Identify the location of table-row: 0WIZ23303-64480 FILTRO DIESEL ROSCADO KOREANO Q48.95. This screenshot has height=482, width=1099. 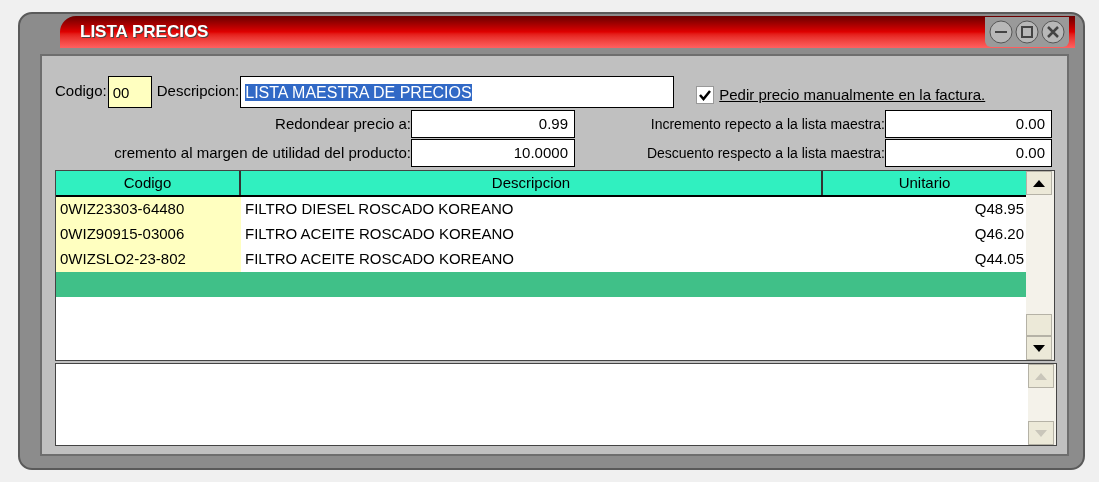
(541, 209).